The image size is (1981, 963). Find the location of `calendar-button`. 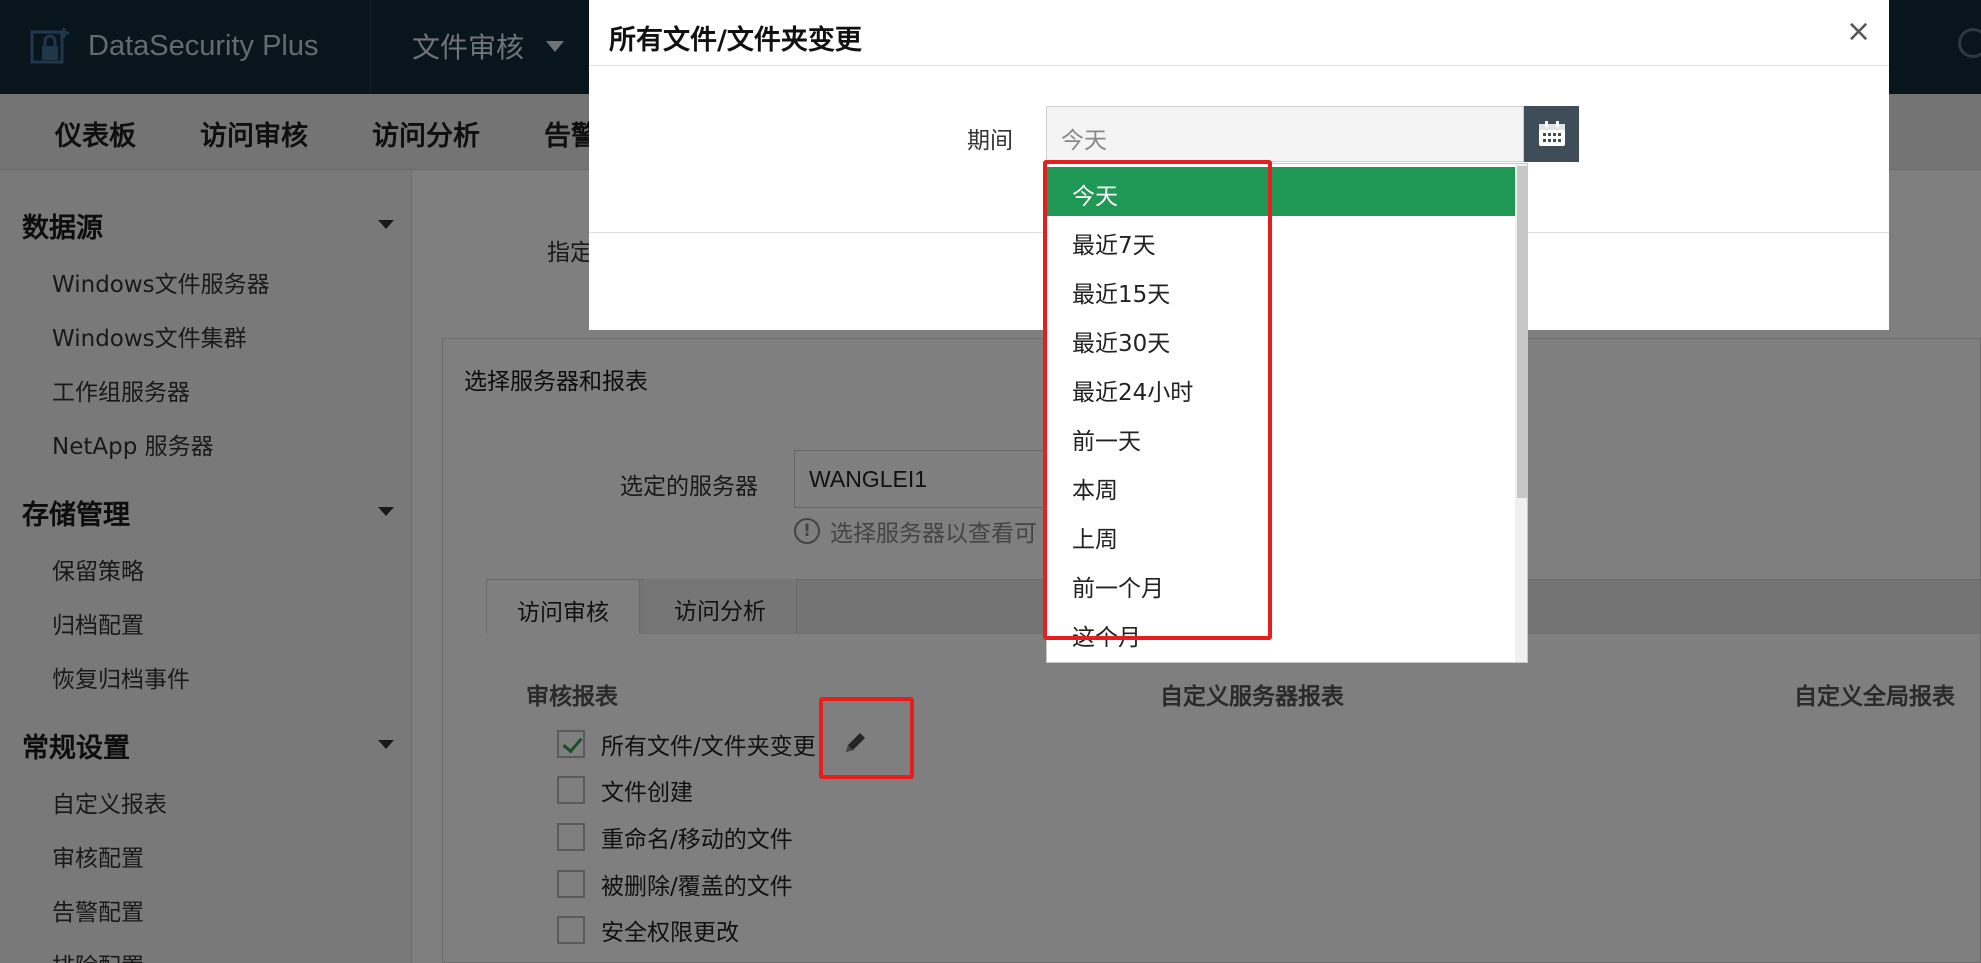

calendar-button is located at coordinates (1551, 134).